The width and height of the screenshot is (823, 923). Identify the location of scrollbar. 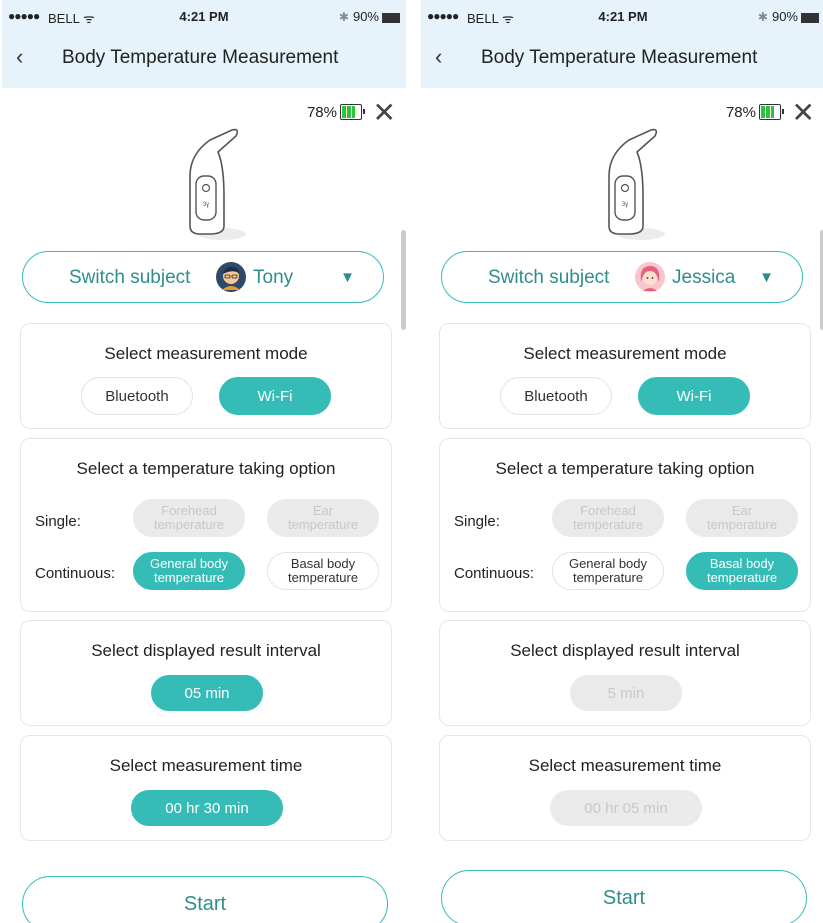
(403, 280).